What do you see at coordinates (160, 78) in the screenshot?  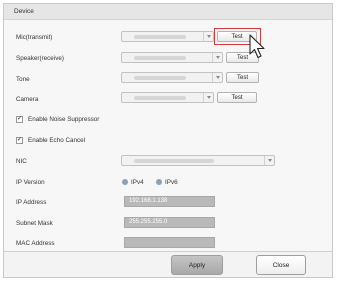 I see `tone-select-value` at bounding box center [160, 78].